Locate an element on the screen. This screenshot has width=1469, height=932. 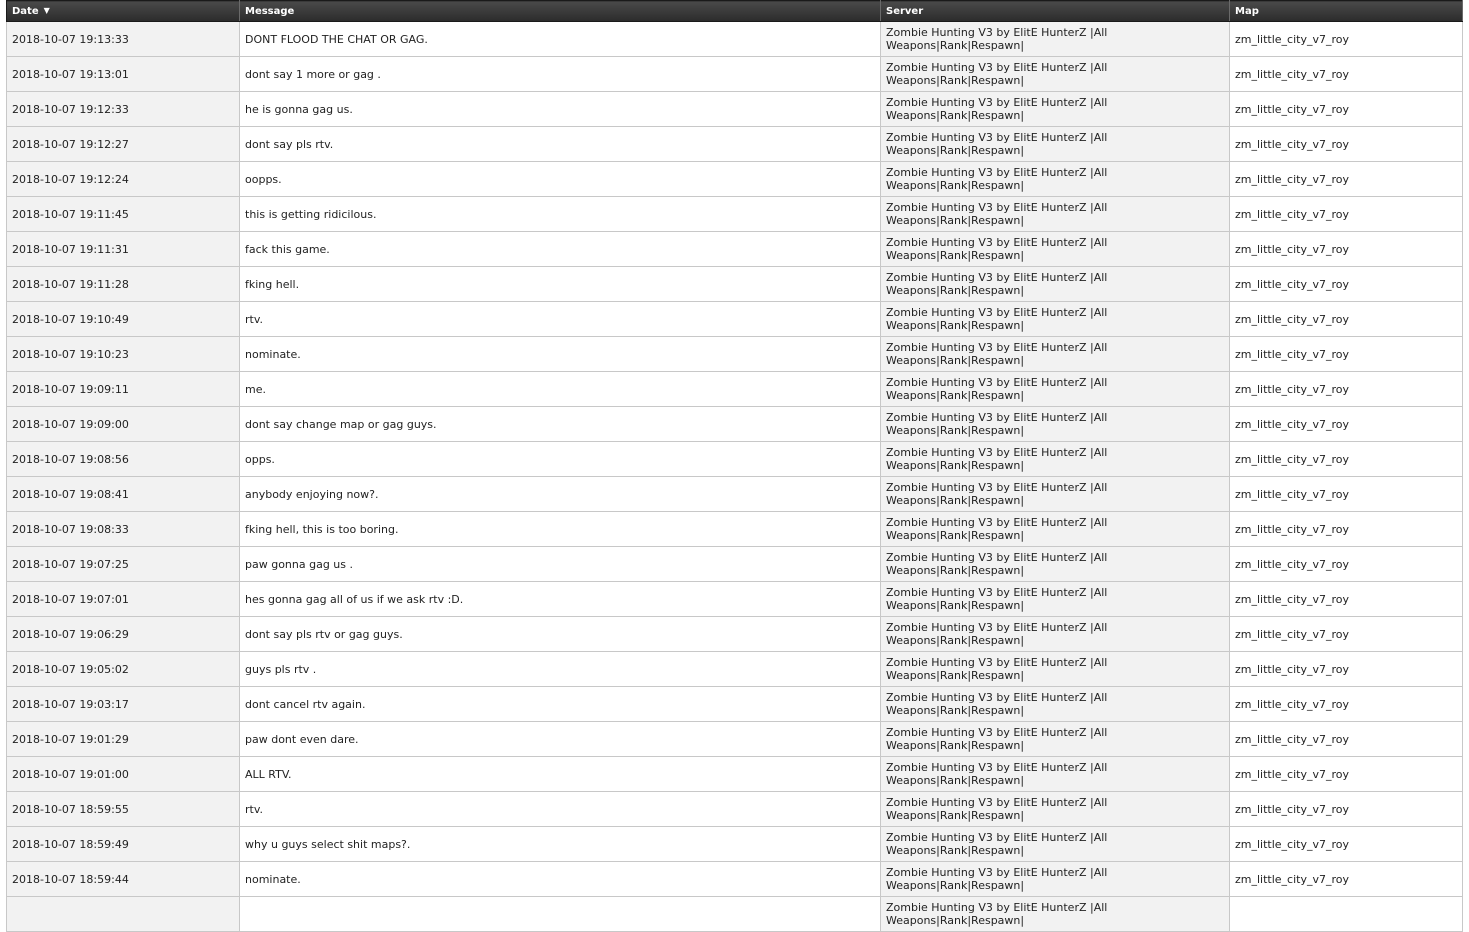
column-header-message: Message is located at coordinates (560, 11).